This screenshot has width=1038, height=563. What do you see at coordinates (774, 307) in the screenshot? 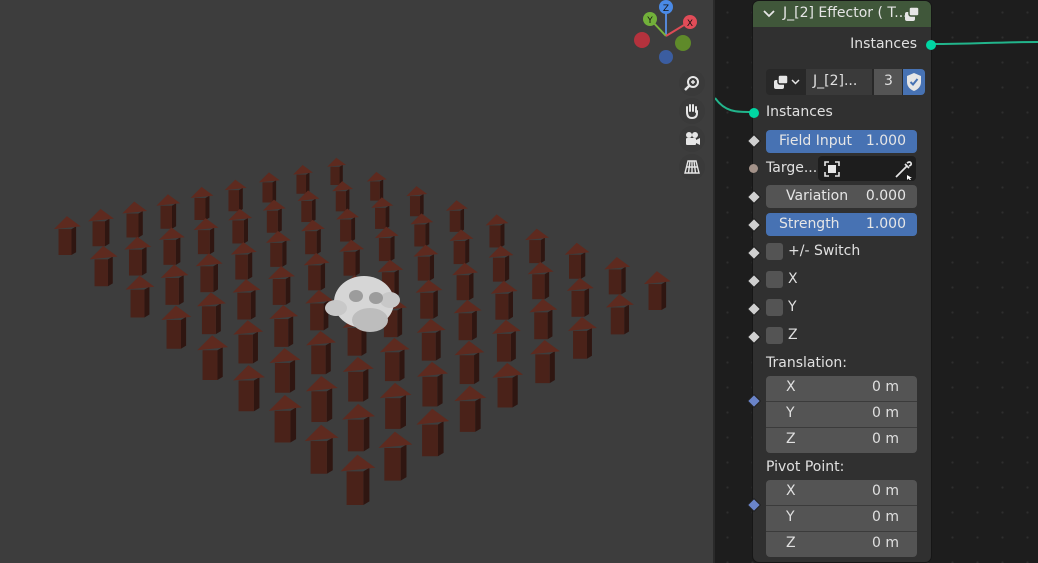
I see `y-checkbox` at bounding box center [774, 307].